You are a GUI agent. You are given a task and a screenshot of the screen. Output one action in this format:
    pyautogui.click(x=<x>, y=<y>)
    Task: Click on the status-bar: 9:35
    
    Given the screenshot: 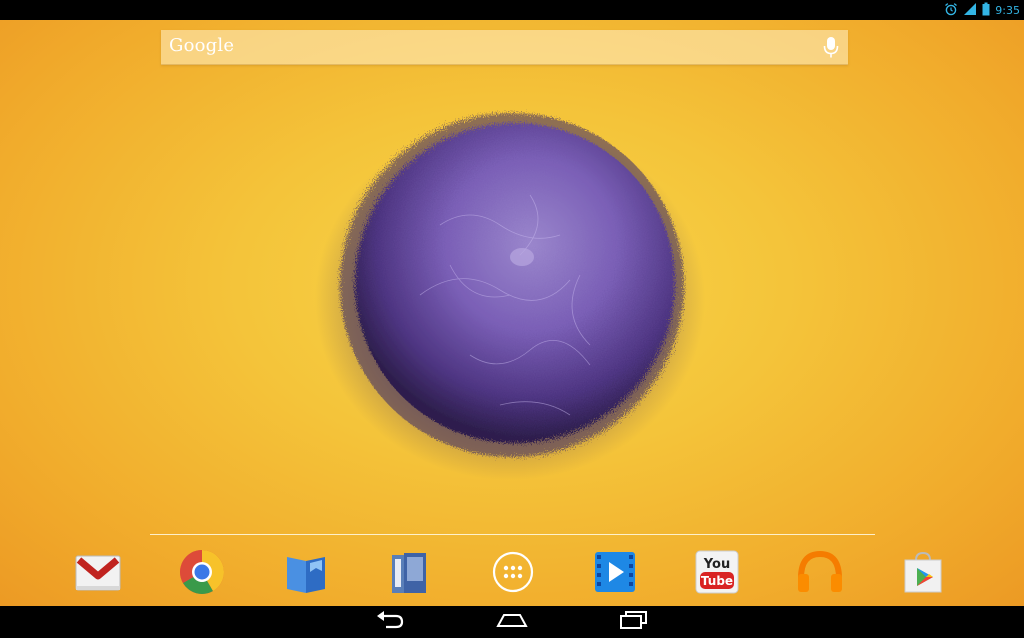 What is the action you would take?
    pyautogui.click(x=512, y=10)
    